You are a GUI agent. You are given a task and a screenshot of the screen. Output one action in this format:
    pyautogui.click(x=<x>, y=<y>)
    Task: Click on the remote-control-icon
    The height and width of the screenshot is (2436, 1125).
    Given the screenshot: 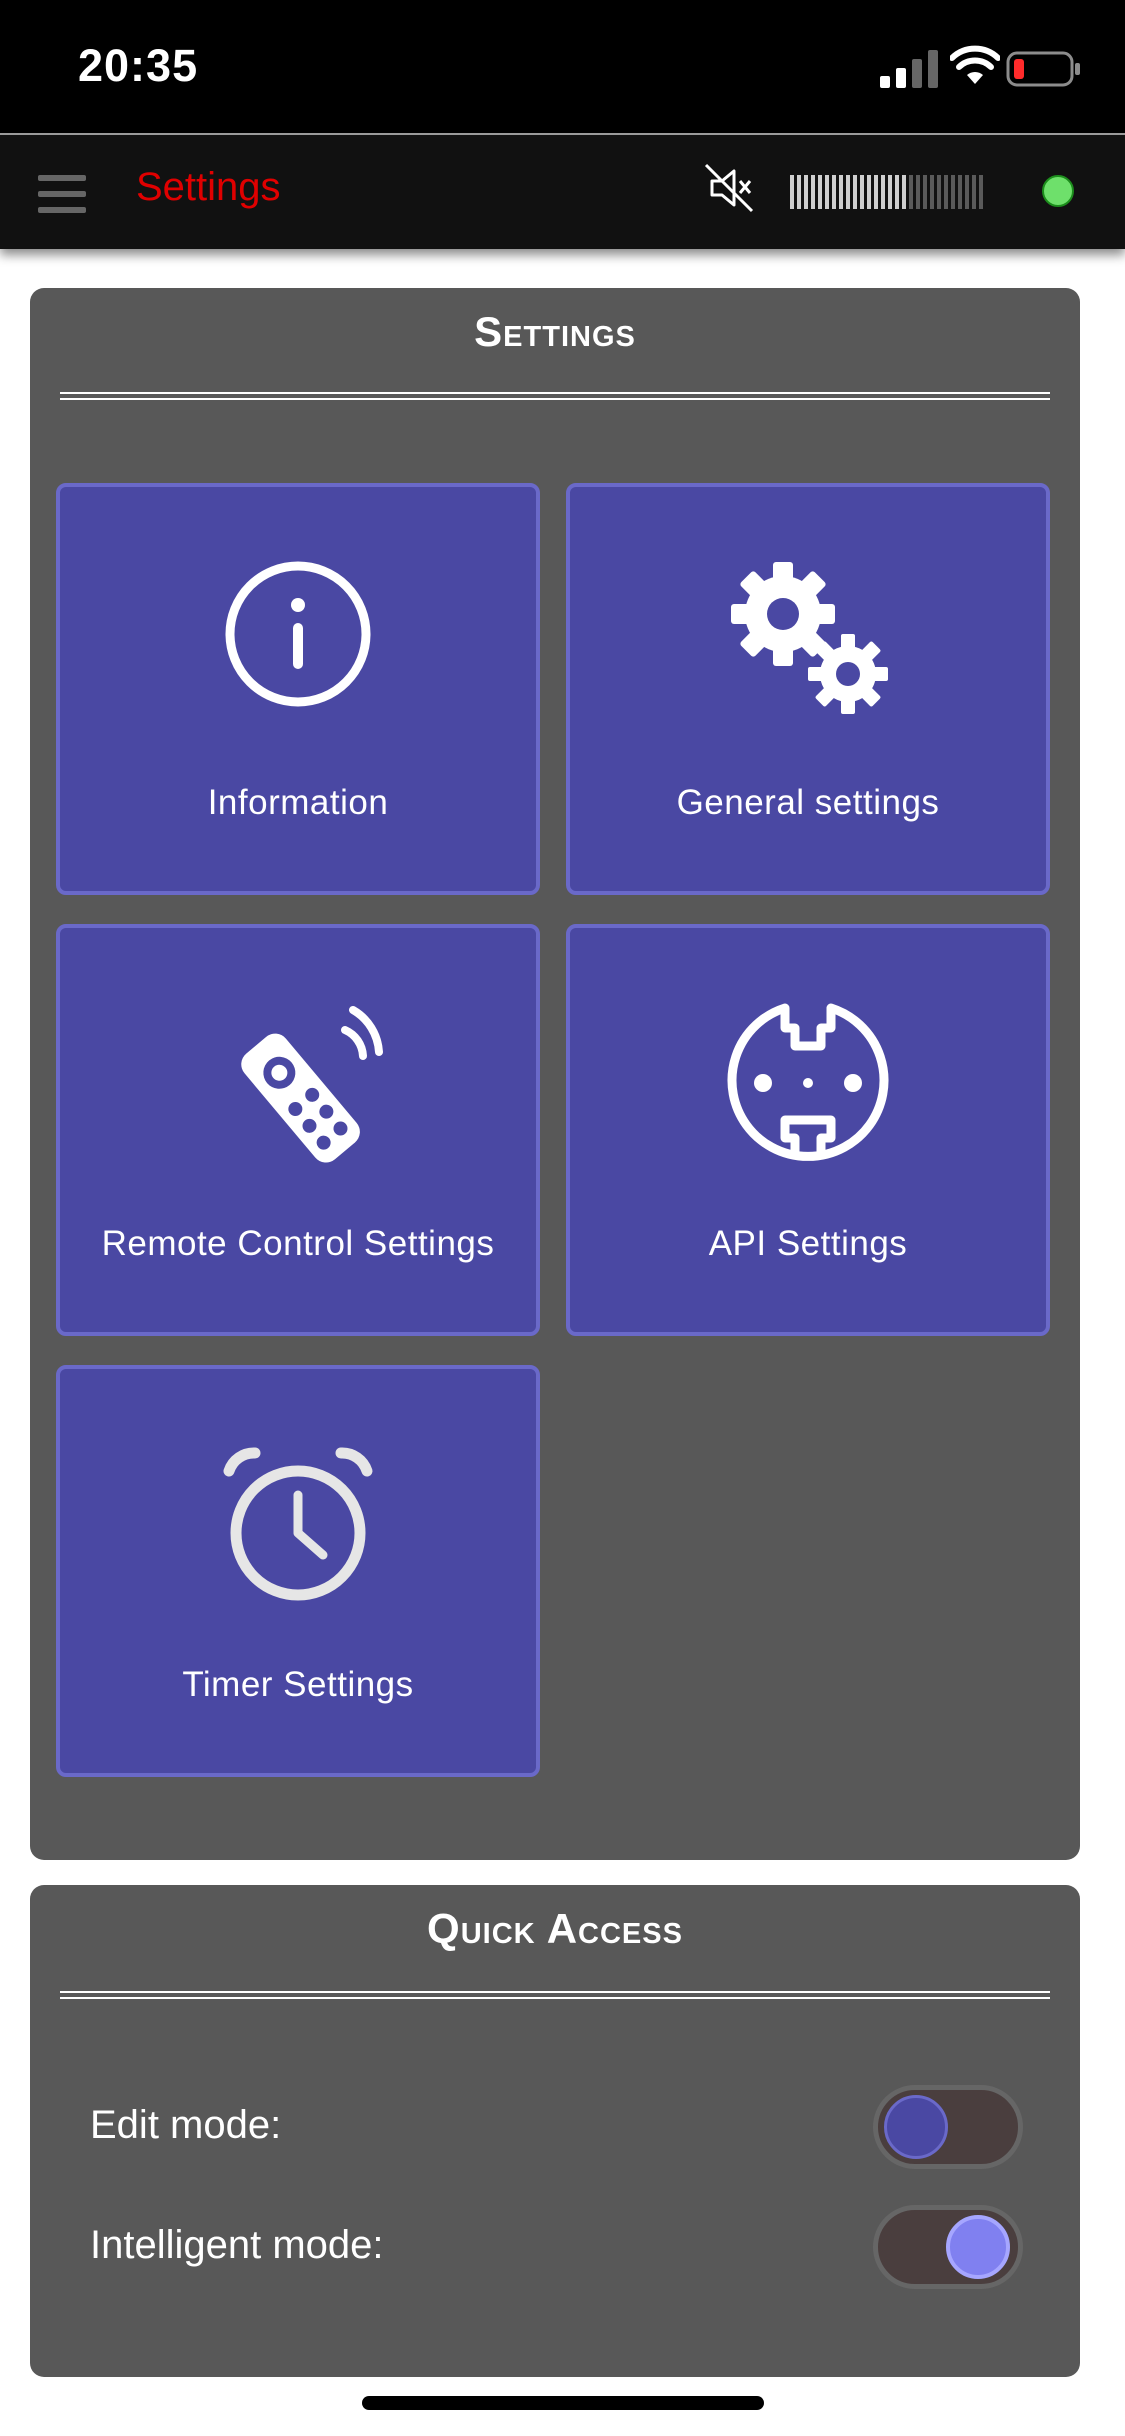 What is the action you would take?
    pyautogui.click(x=312, y=1084)
    